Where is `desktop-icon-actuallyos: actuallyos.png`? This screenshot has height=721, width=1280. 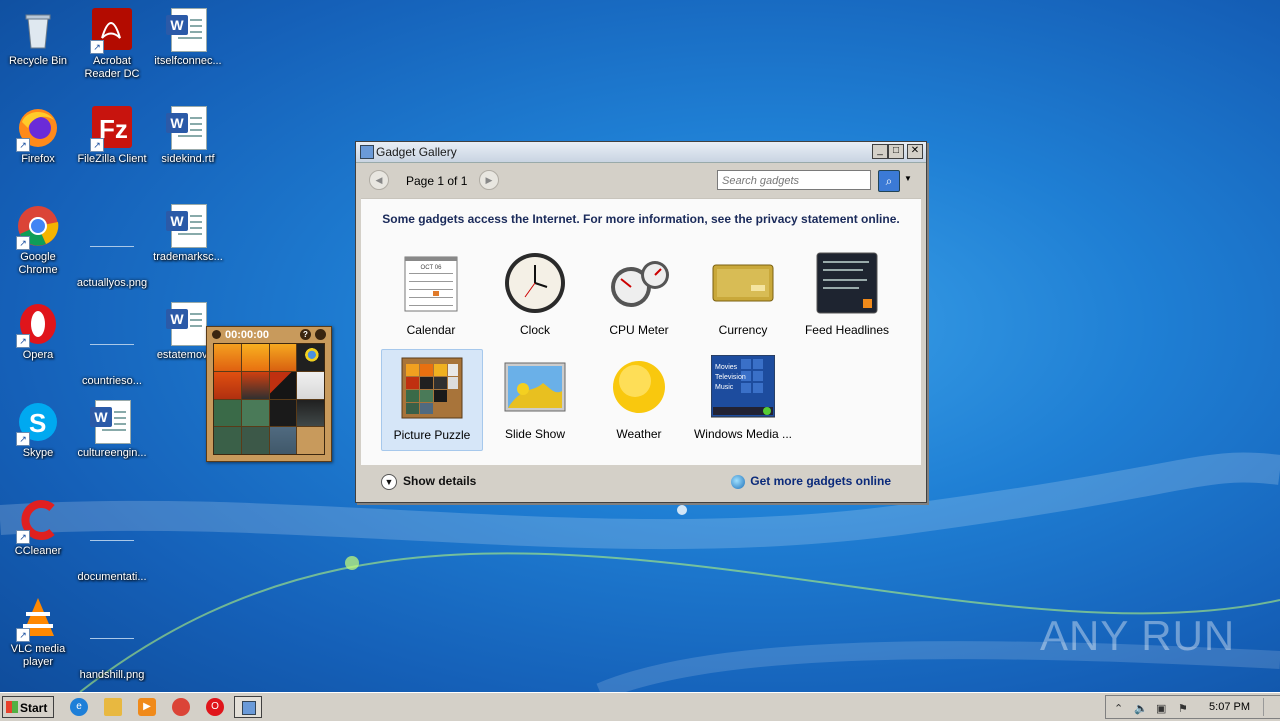
desktop-icon-actuallyos: actuallyos.png is located at coordinates (112, 247).